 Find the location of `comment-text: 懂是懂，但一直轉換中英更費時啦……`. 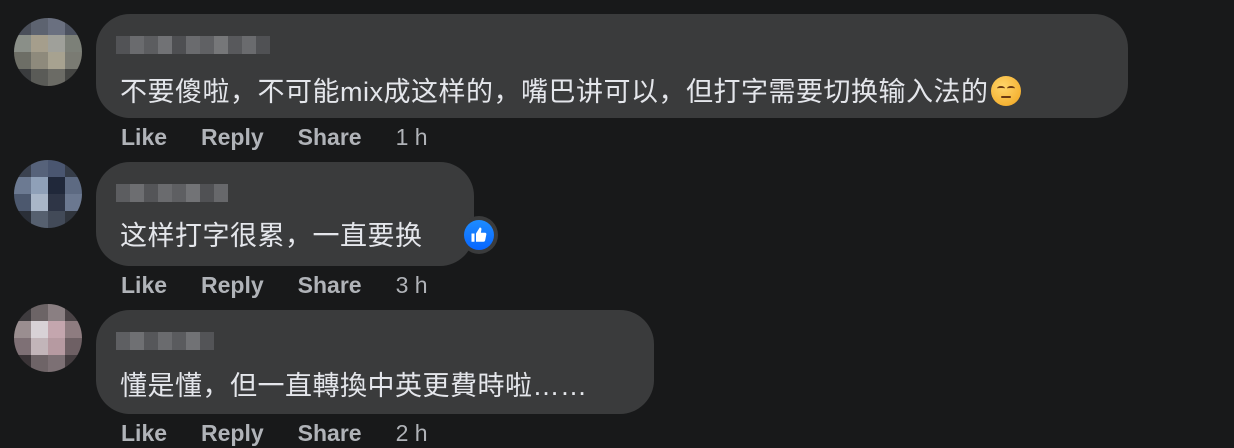

comment-text: 懂是懂，但一直轉換中英更費時啦…… is located at coordinates (354, 383).